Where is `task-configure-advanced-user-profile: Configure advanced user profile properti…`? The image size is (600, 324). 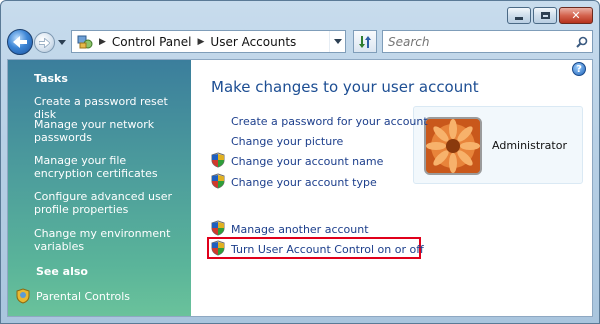
task-configure-advanced-user-profile: Configure advanced user profile properti… is located at coordinates (109, 203).